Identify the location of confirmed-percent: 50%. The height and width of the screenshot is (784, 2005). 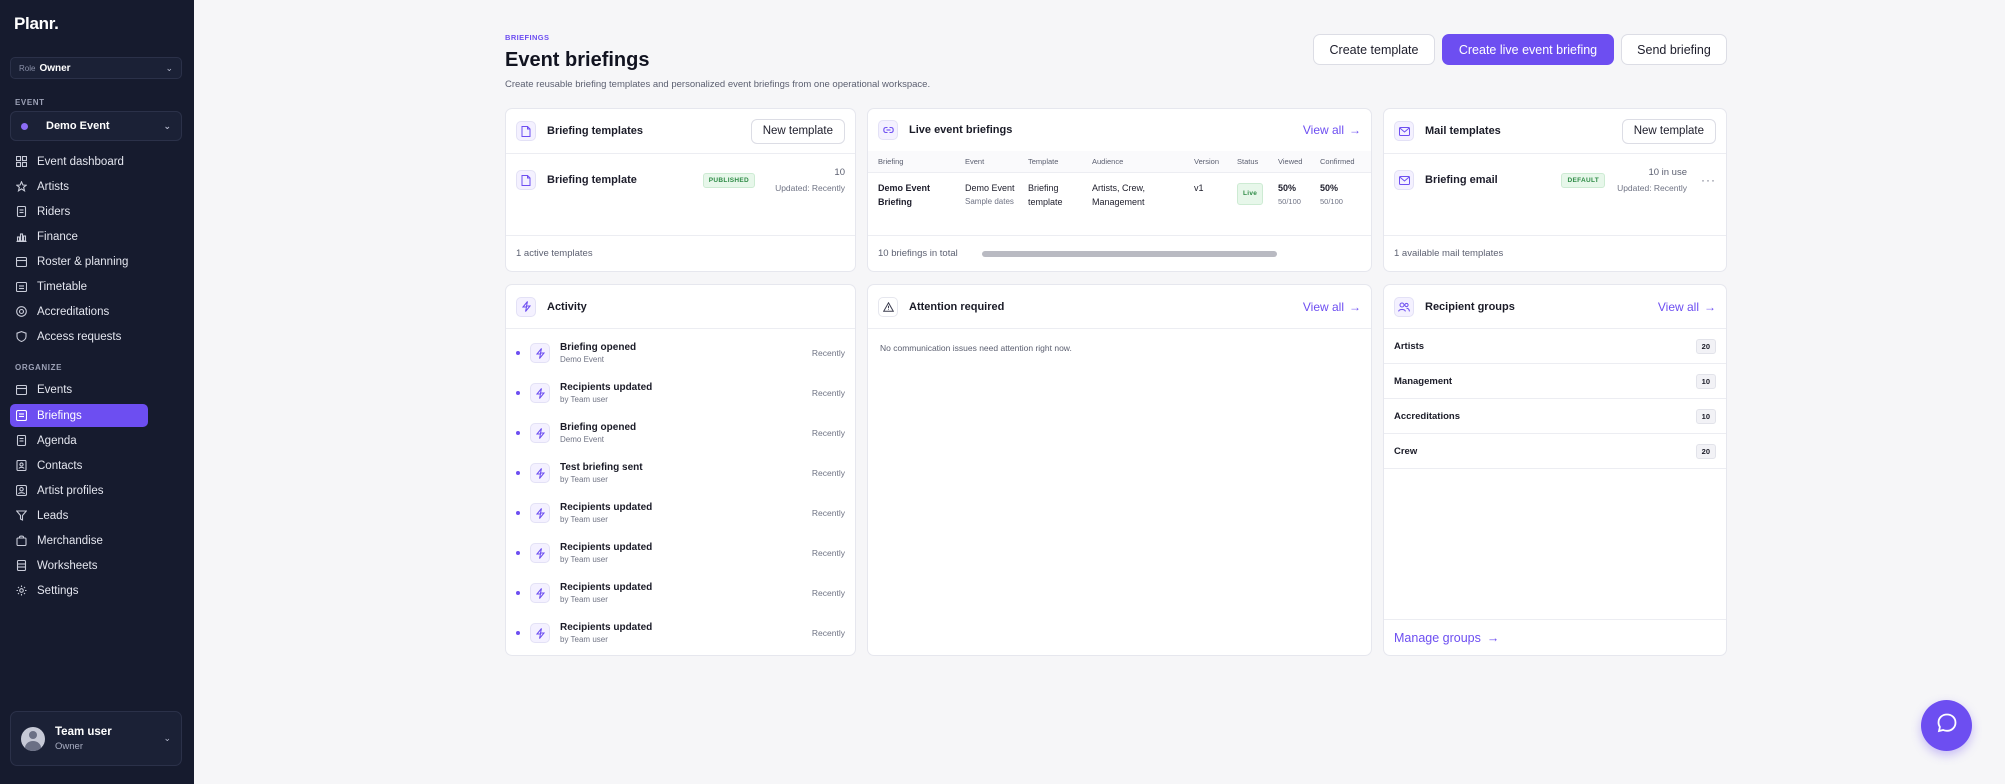
(1329, 187).